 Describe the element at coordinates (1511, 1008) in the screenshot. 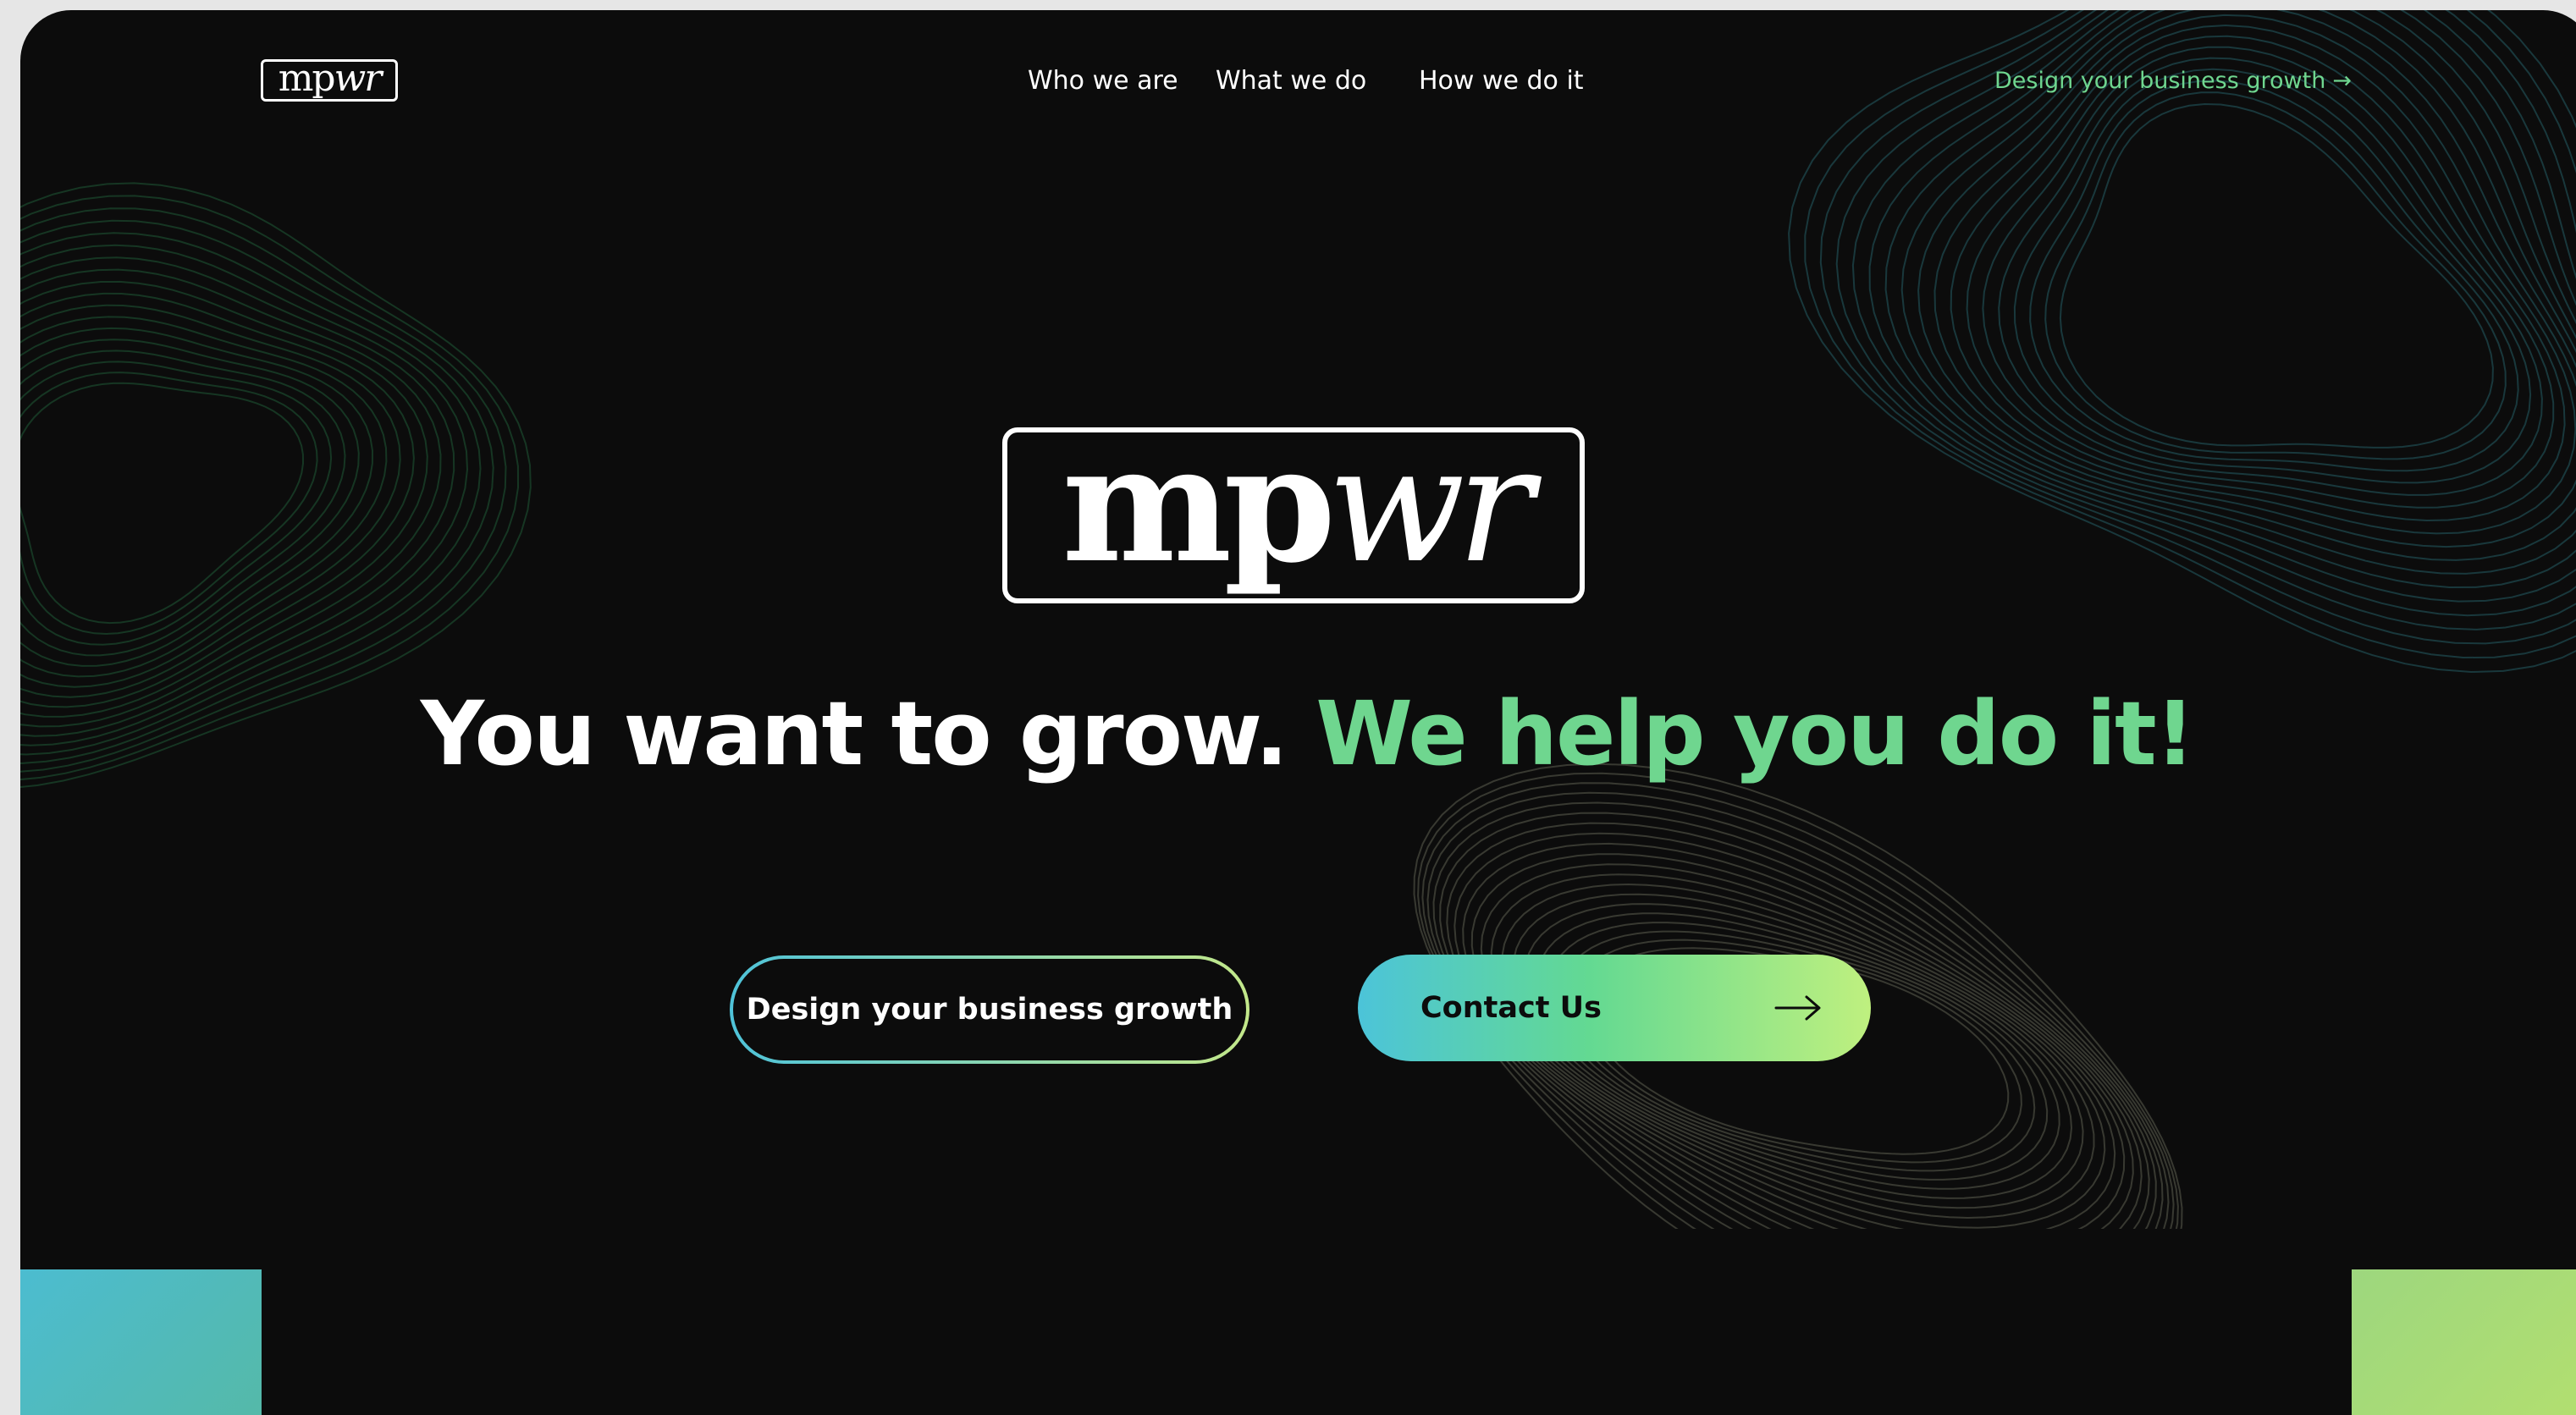

I see `contact-us-label: Contact Us` at that location.